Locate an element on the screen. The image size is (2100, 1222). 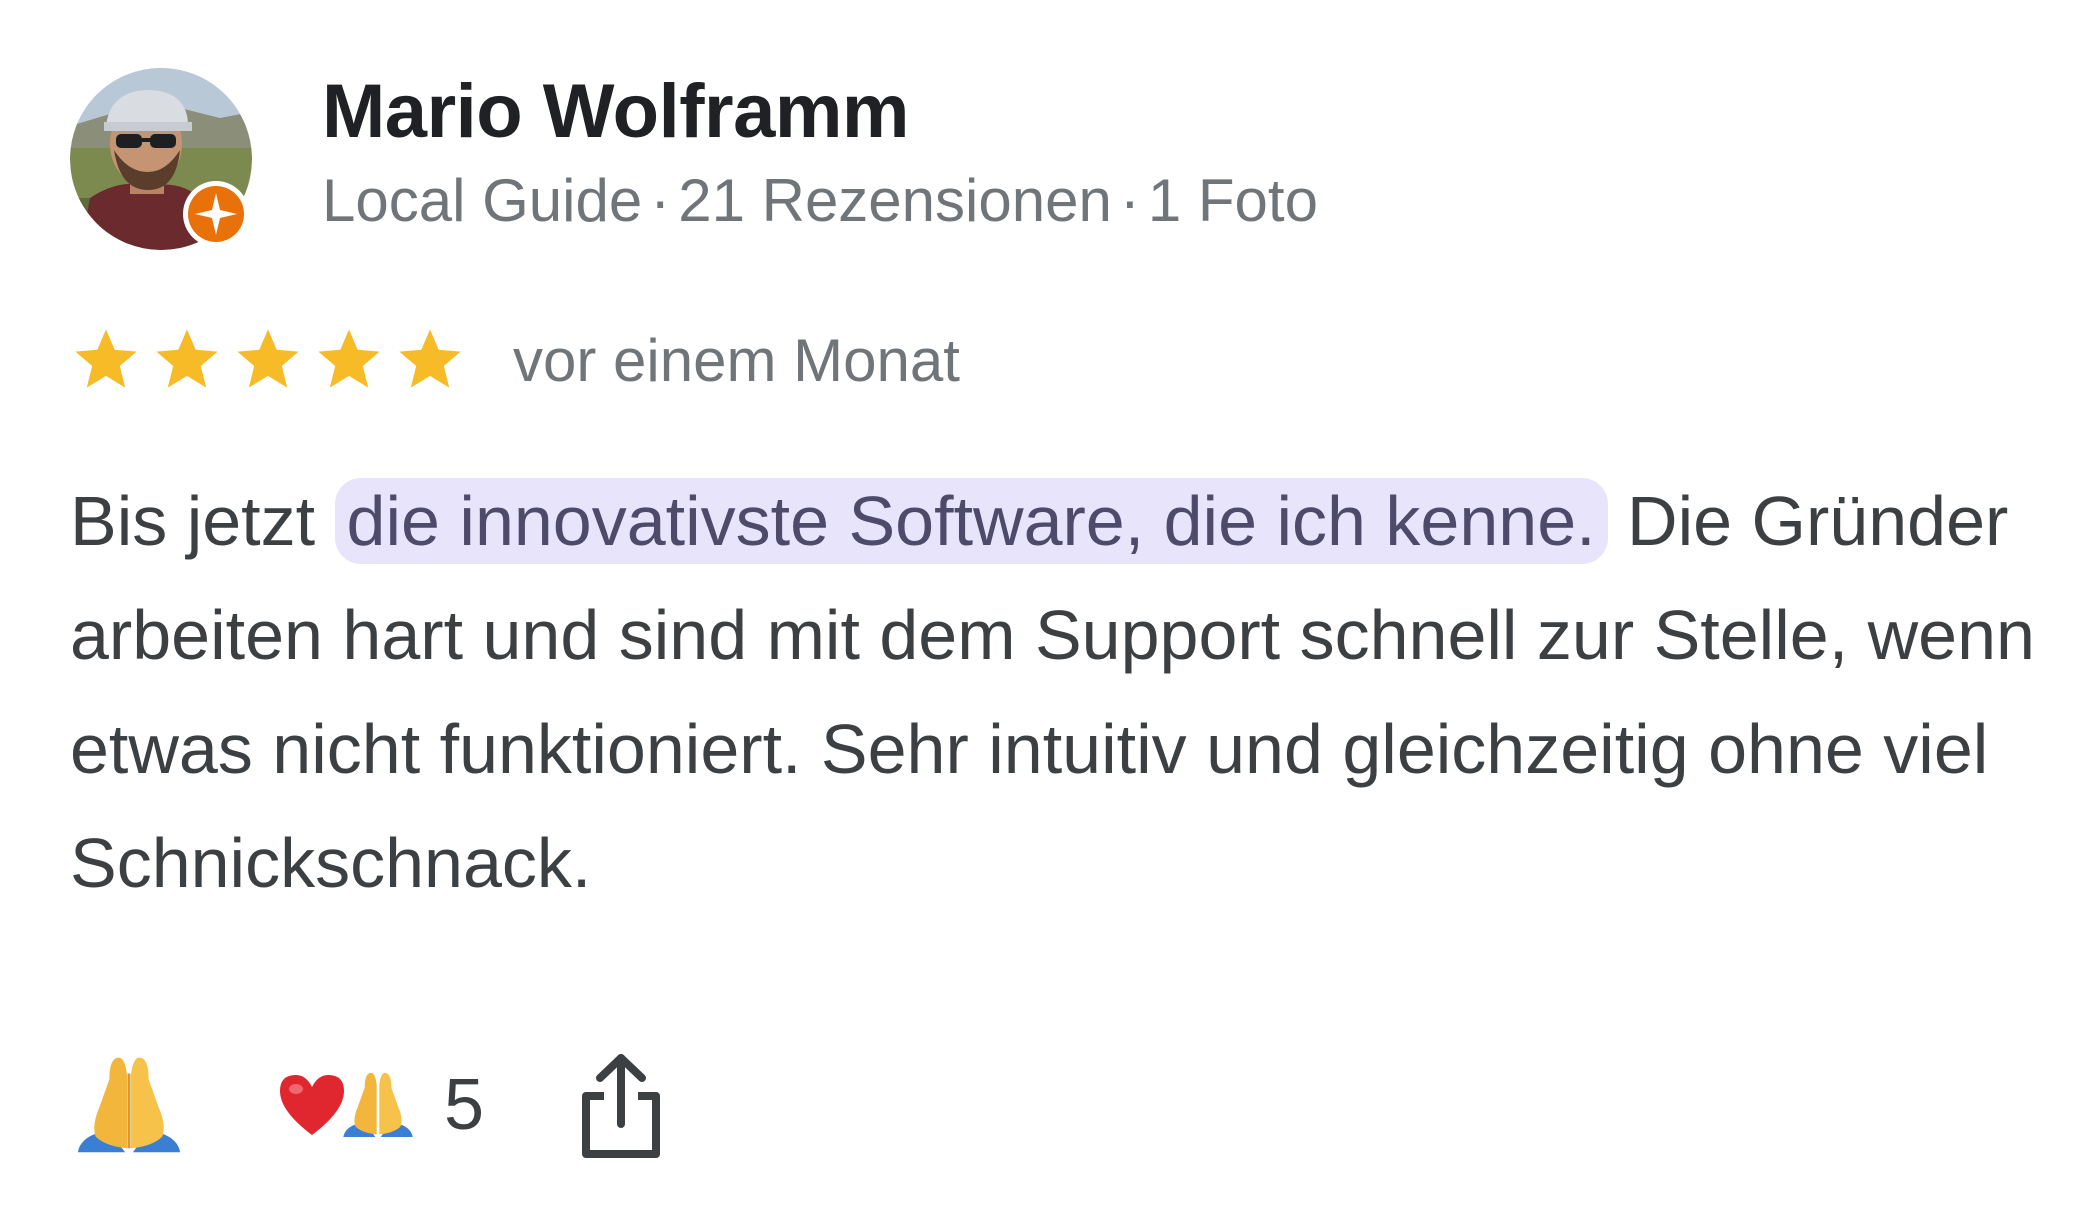
reviewer-review-count: 21 Rezensionen is located at coordinates (895, 200).